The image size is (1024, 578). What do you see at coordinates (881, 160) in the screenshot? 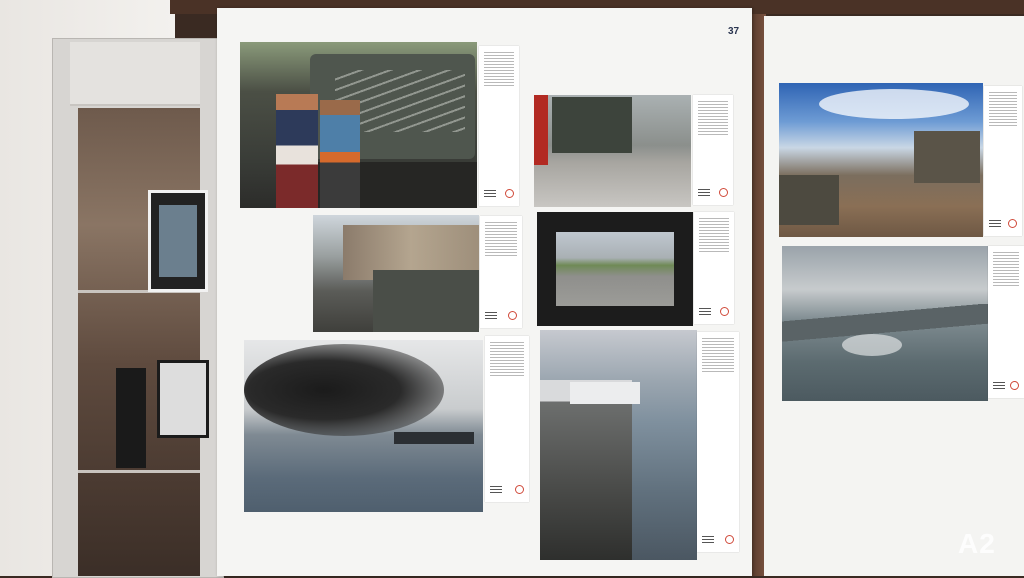
I see `photo-beach-vehicles` at bounding box center [881, 160].